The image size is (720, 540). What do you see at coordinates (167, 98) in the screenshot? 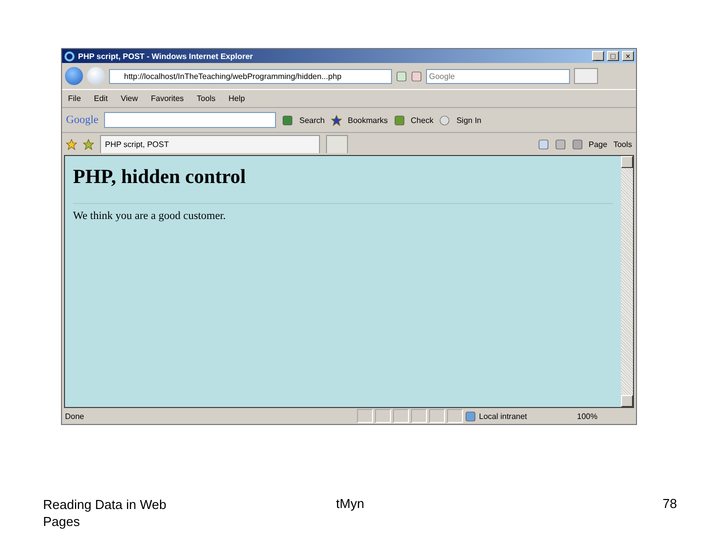
I see `menu-item: Favorites` at bounding box center [167, 98].